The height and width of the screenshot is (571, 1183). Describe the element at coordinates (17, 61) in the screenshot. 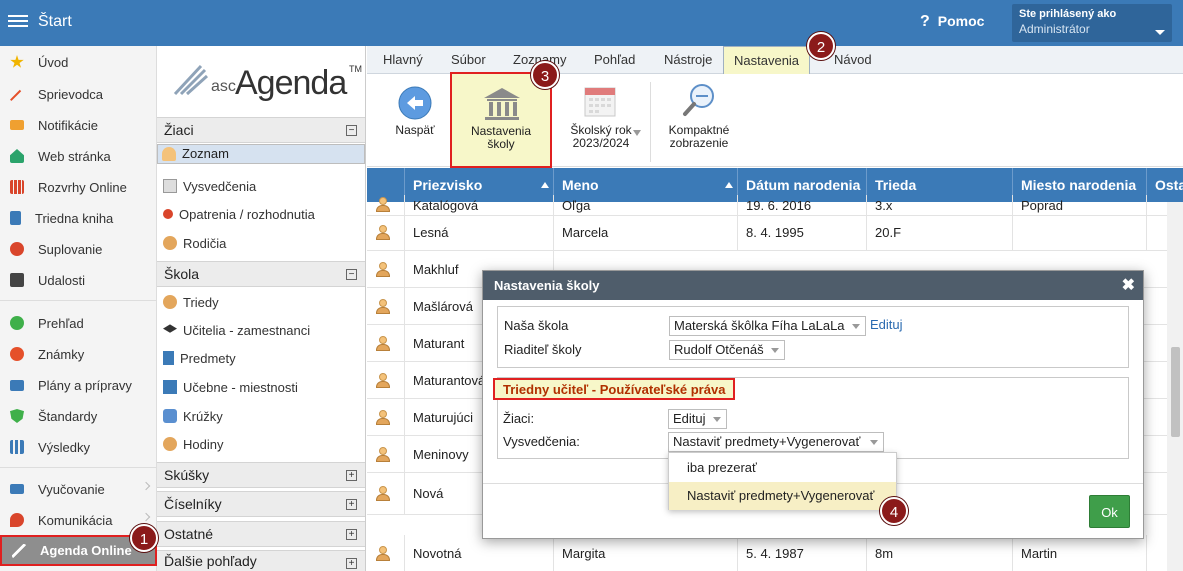

I see `star-icon` at that location.